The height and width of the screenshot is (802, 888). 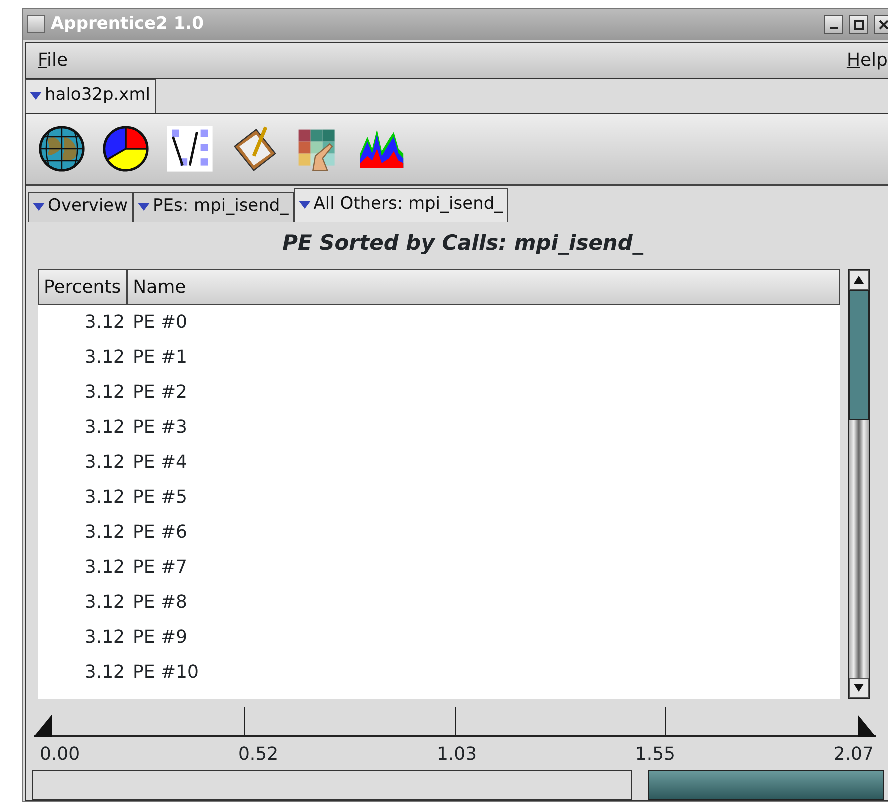 What do you see at coordinates (53, 60) in the screenshot?
I see `menu-item: File` at bounding box center [53, 60].